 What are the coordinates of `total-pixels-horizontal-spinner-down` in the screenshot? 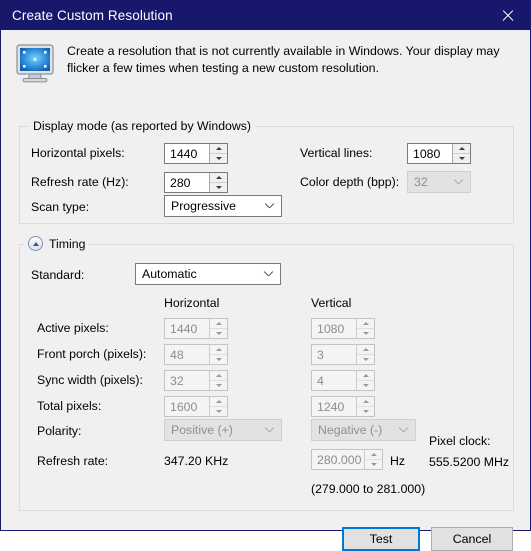 It's located at (218, 411).